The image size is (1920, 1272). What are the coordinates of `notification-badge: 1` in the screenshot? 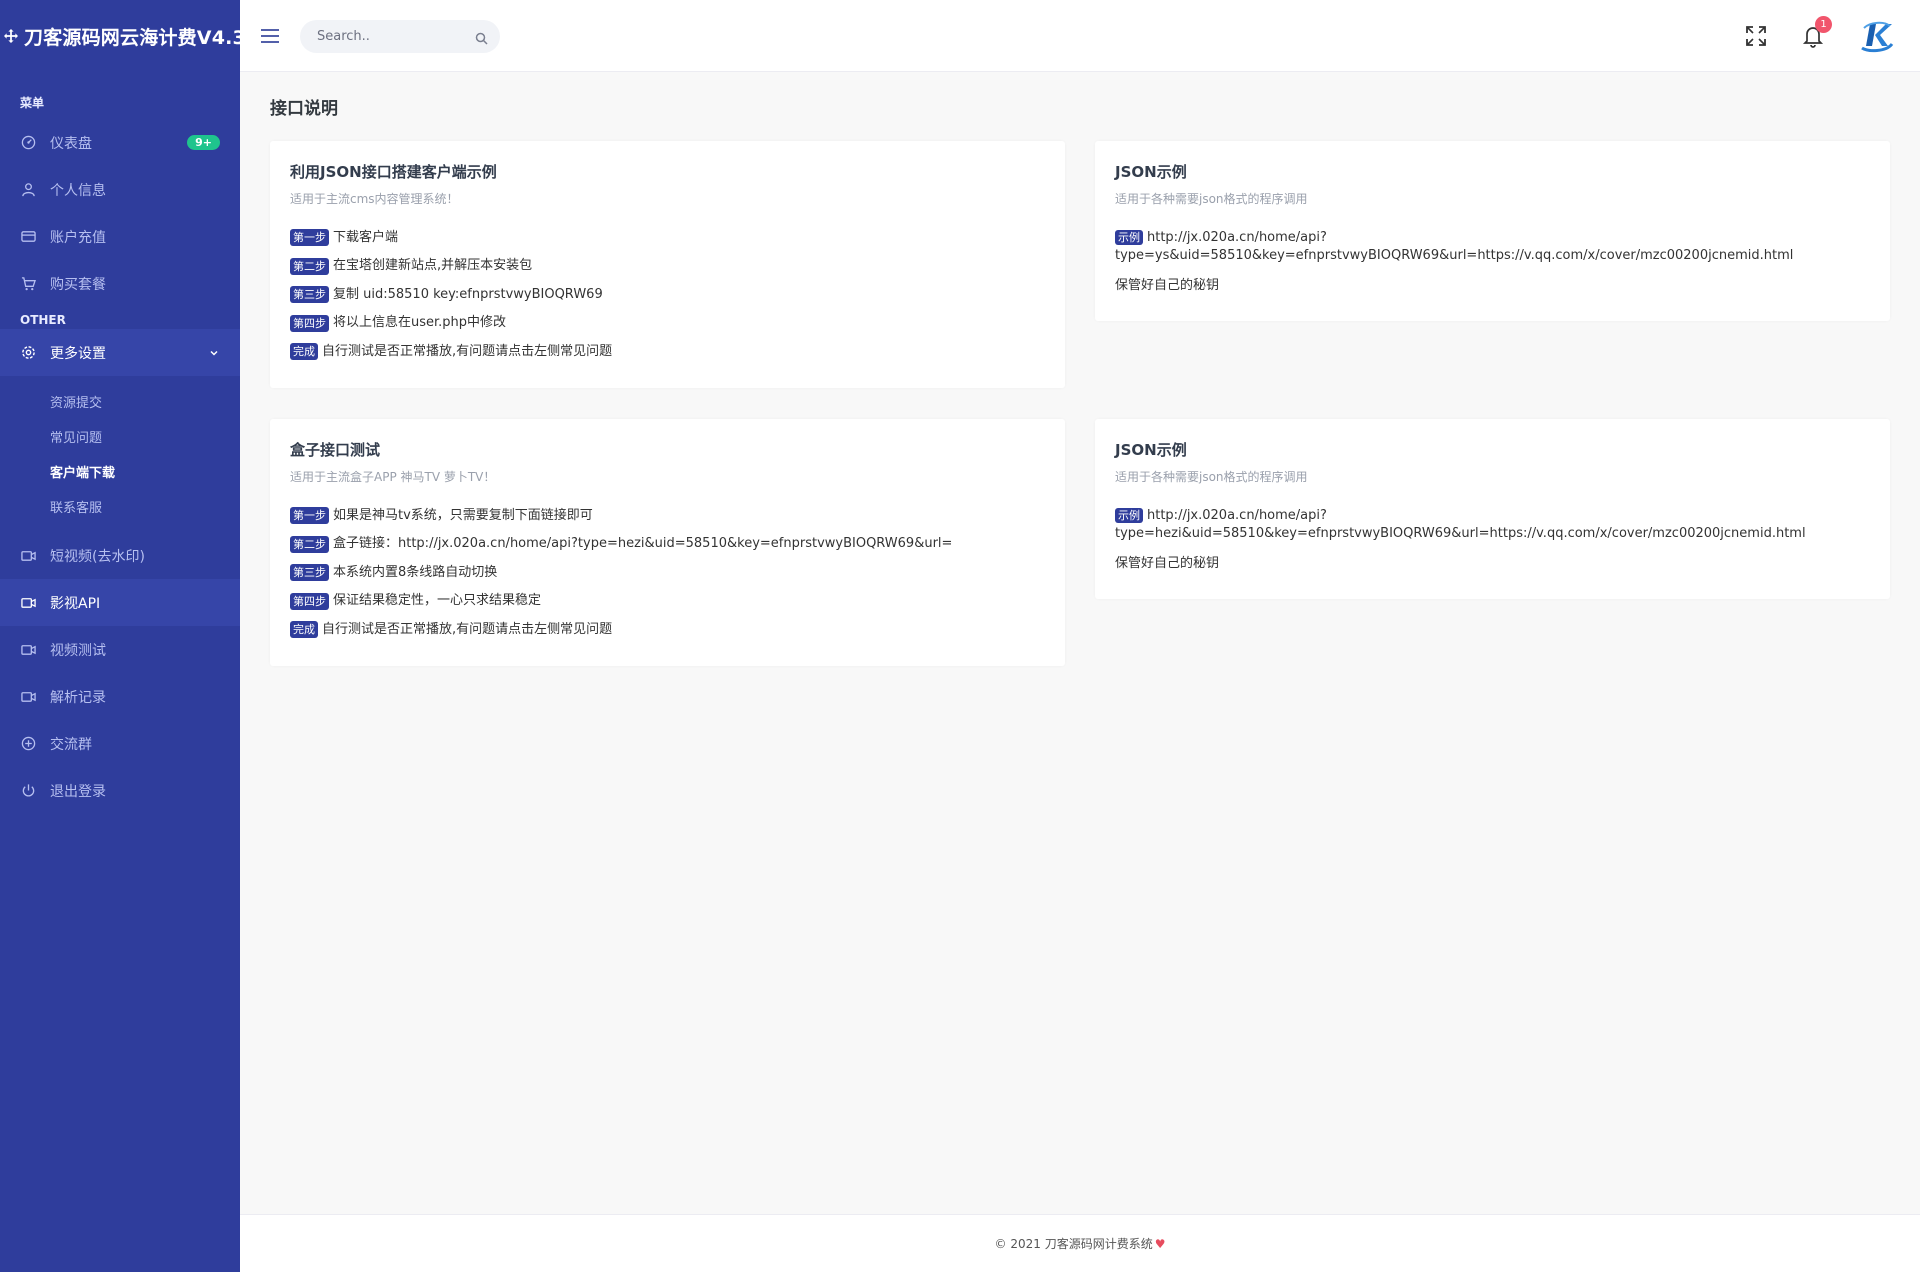 It's located at (1823, 24).